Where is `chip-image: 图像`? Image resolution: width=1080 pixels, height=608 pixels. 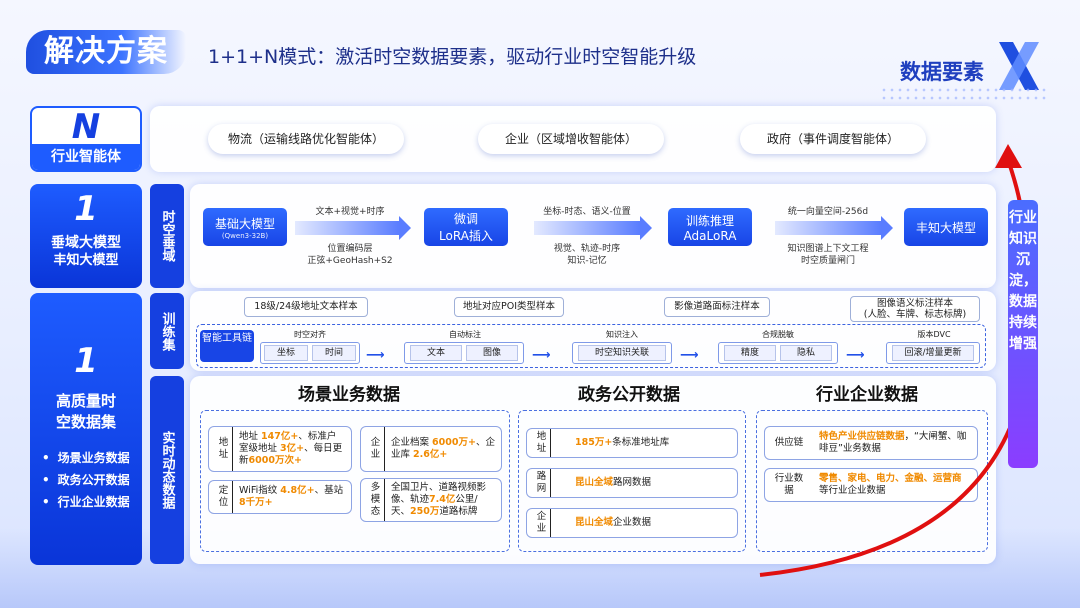
chip-image: 图像 is located at coordinates (492, 353).